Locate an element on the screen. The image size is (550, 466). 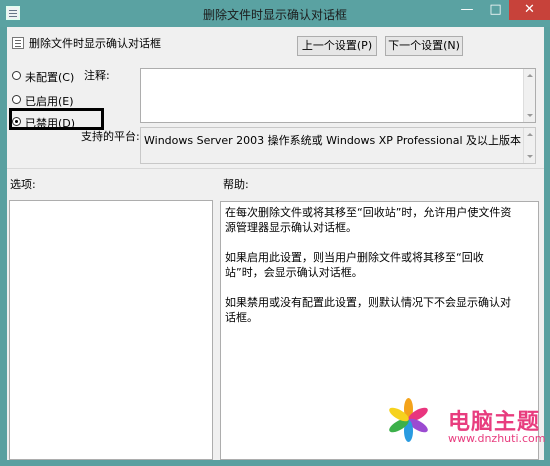
options-label: 选项: is located at coordinates (23, 184).